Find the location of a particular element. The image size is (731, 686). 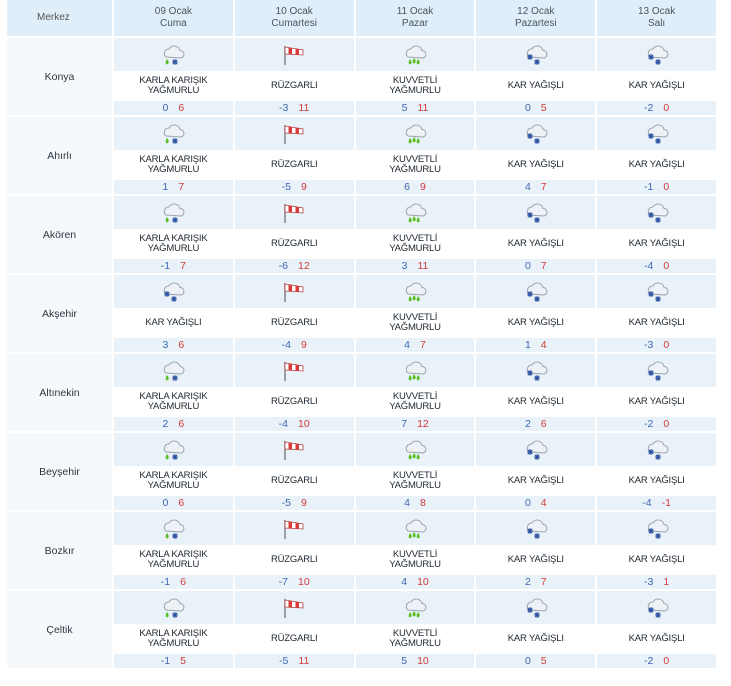

day-date: 12 Ocak is located at coordinates (536, 11).